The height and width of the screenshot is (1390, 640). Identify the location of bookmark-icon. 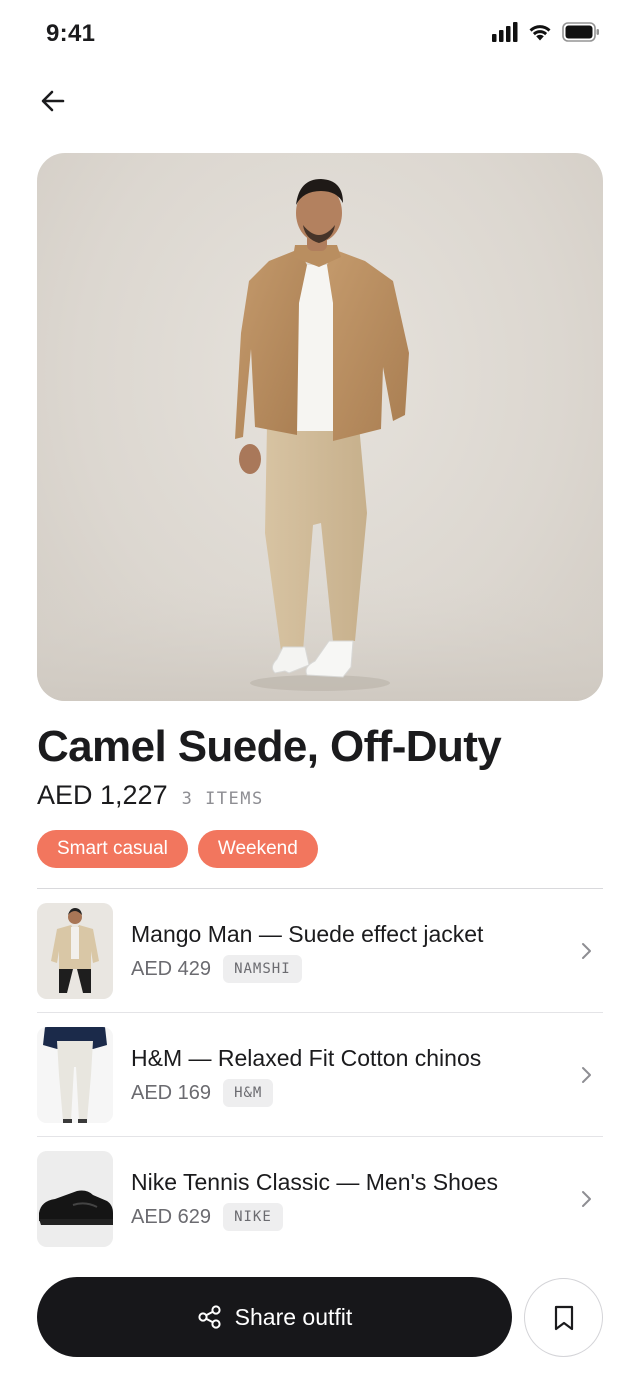
(563, 1317).